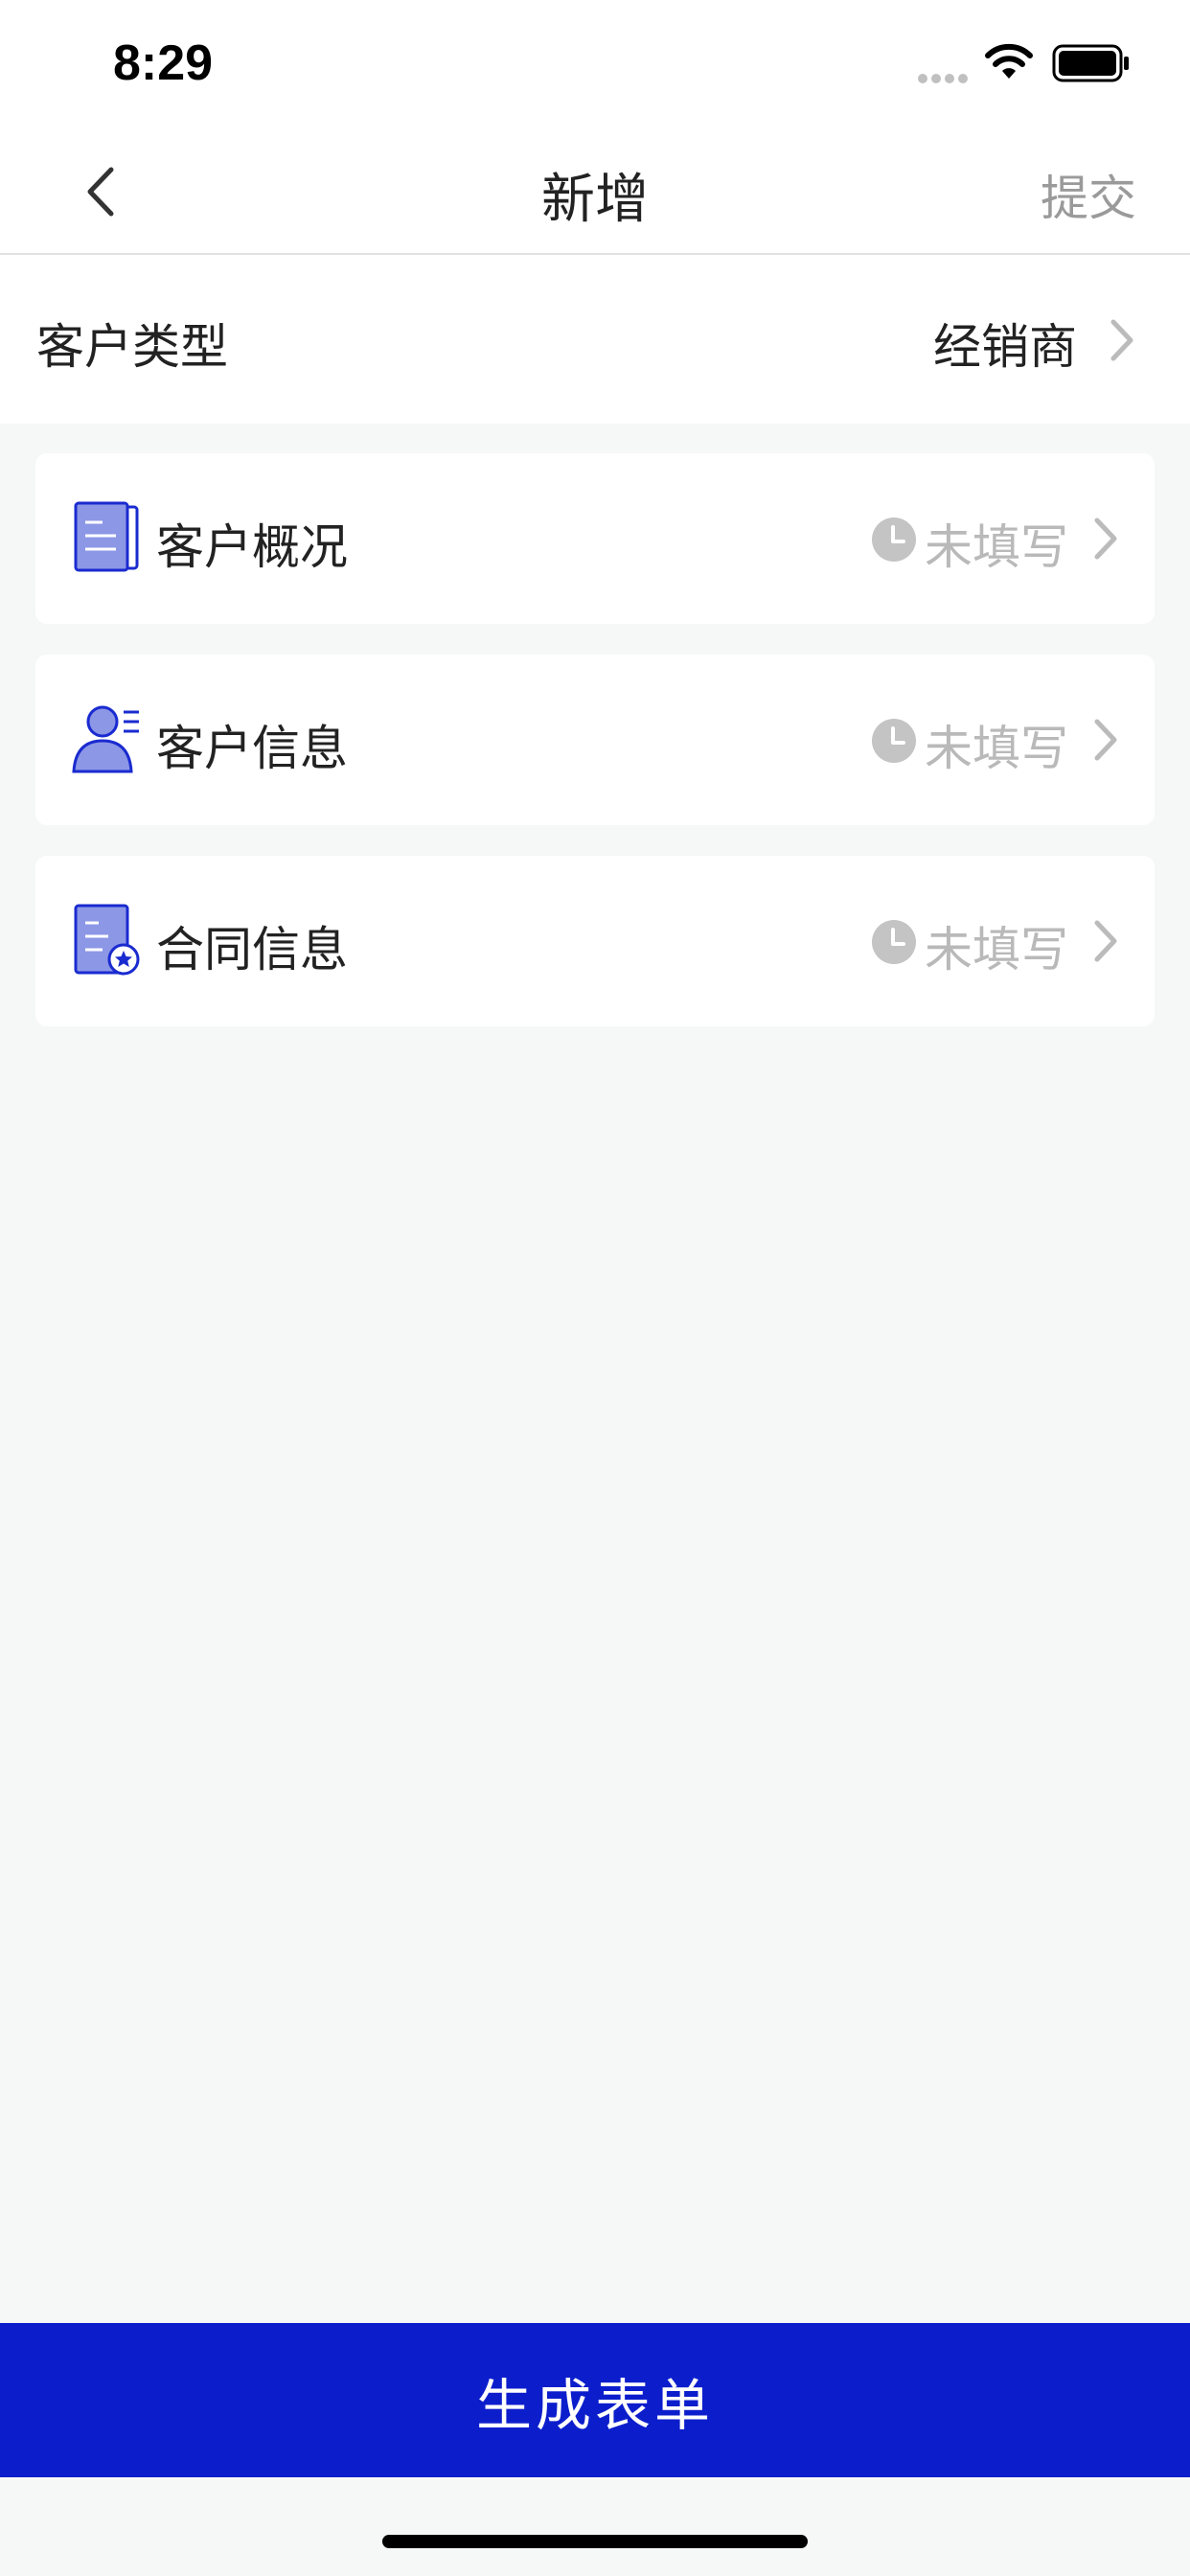 This screenshot has height=2576, width=1190. I want to click on document-icon, so click(107, 536).